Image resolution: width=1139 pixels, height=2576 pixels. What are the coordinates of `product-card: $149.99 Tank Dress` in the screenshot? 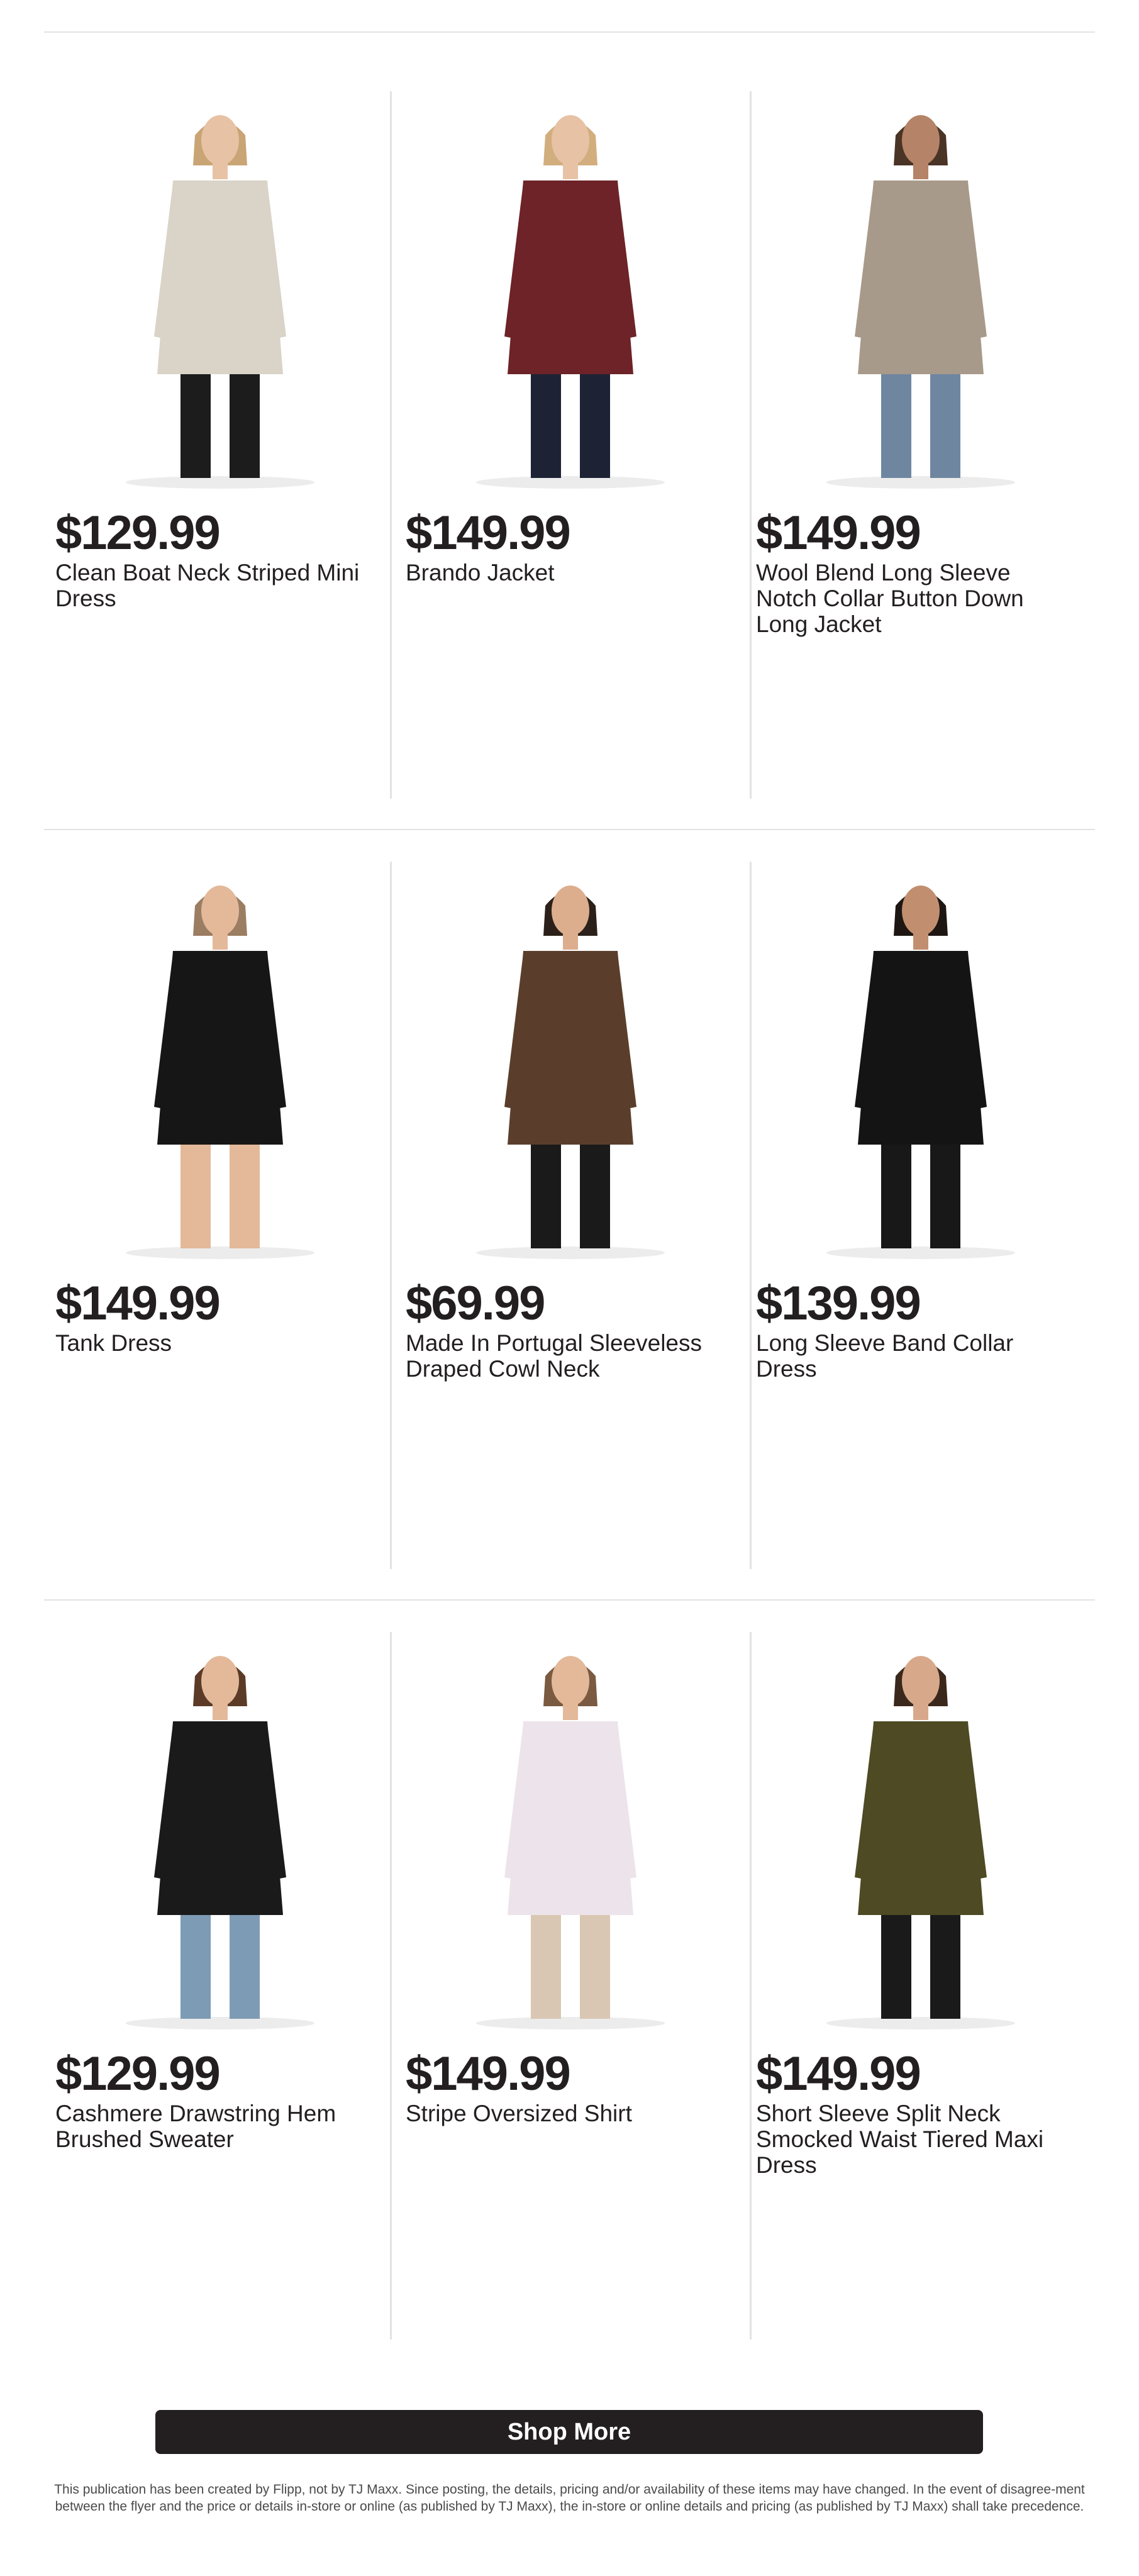 It's located at (219, 1215).